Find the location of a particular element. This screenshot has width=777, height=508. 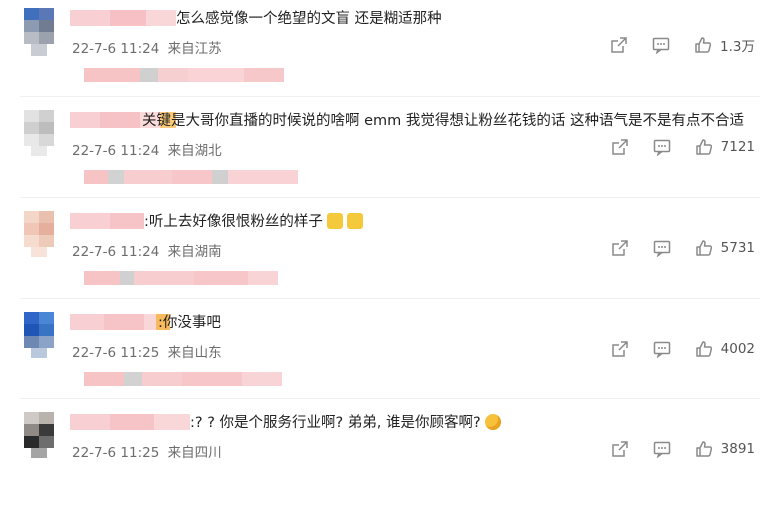

comment-actions: 1.3万 is located at coordinates (682, 45).